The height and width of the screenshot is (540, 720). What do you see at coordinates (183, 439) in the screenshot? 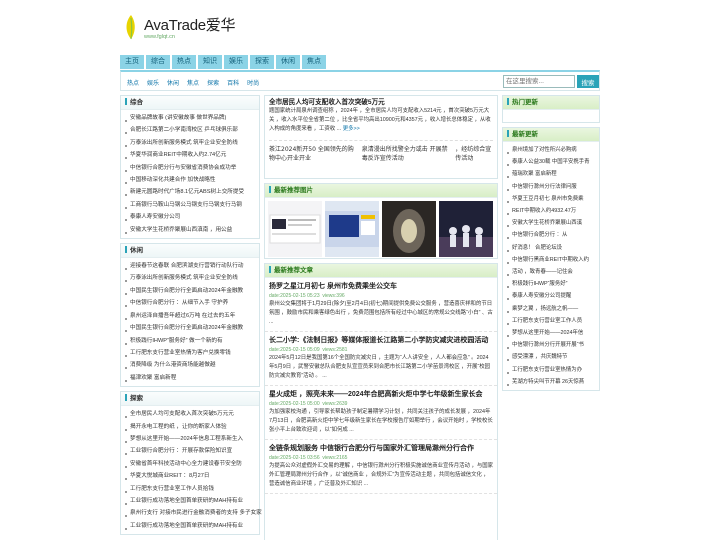
I see `list-item: 梦想从这里开始——2024年信息工程系新生入` at bounding box center [183, 439].